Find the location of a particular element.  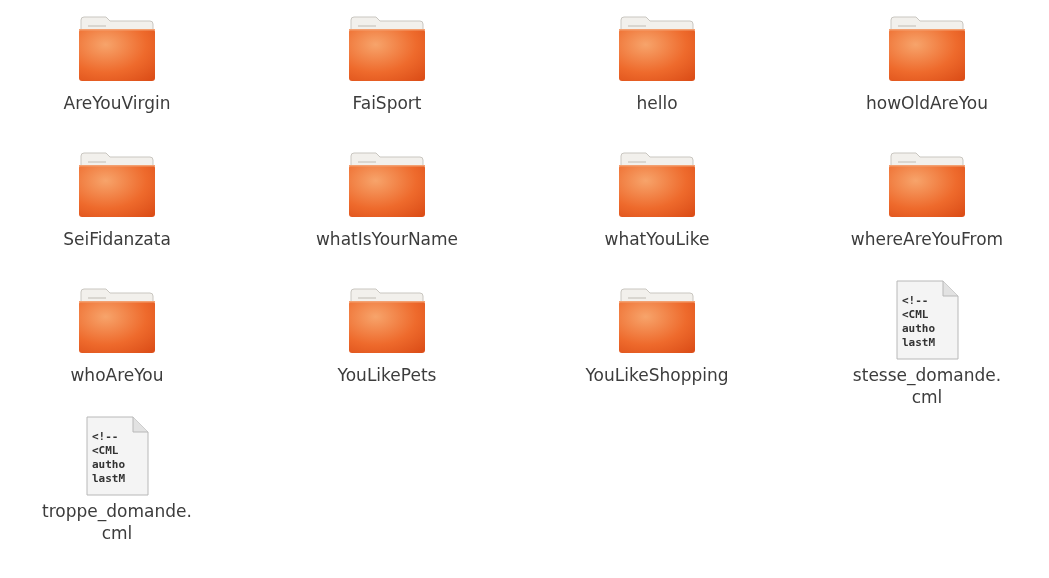

file-name: troppe_domande.cml is located at coordinates (117, 522).